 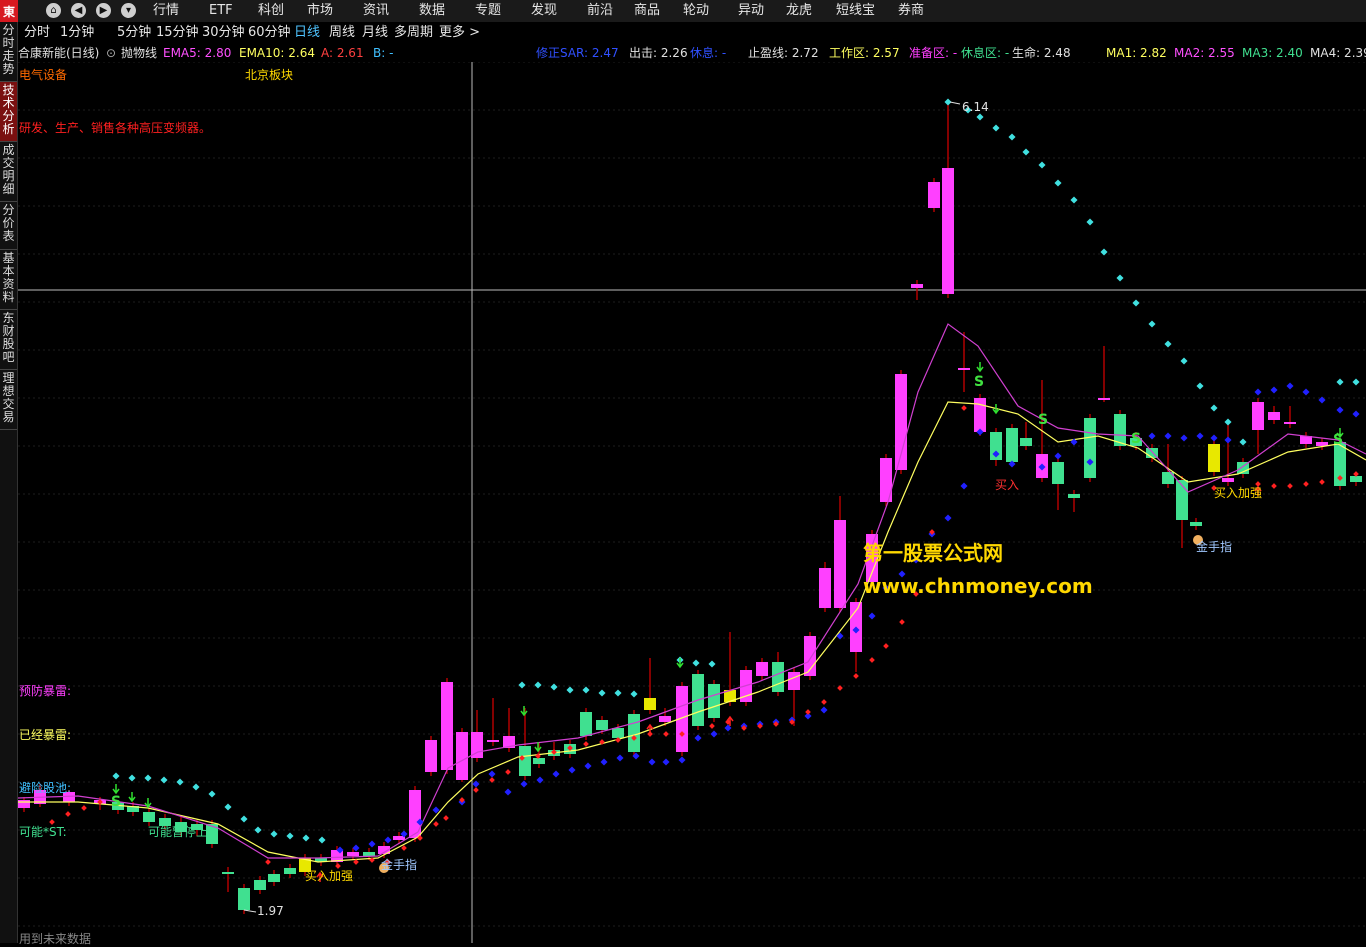 I want to click on sidebar-tab-technical-analysis: 技术分析, so click(x=8, y=112).